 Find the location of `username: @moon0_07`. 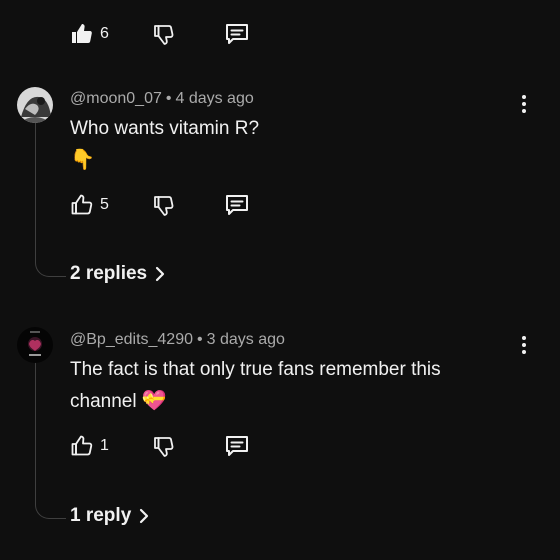

username: @moon0_07 is located at coordinates (116, 98).